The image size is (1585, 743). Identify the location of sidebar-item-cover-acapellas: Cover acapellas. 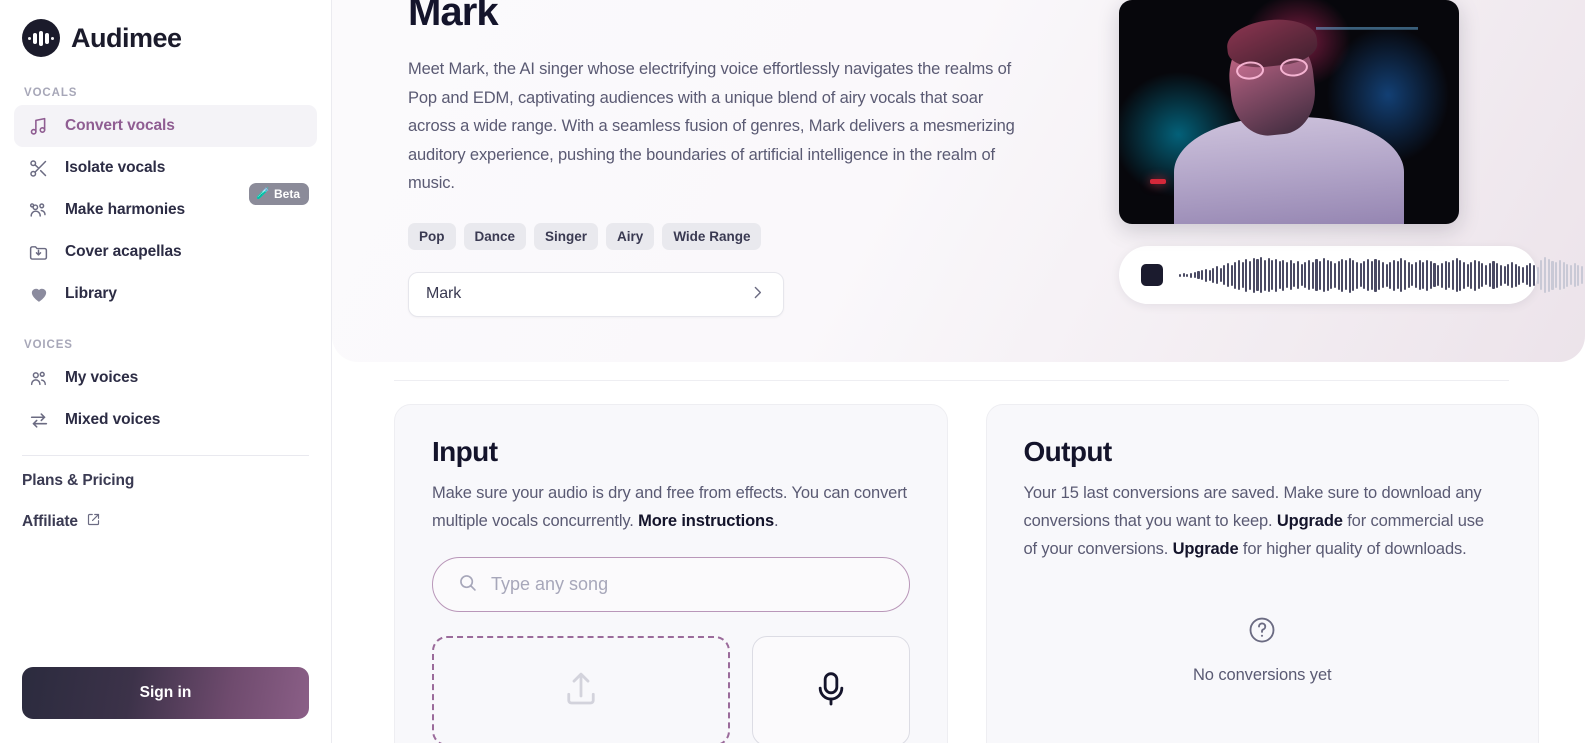
(165, 252).